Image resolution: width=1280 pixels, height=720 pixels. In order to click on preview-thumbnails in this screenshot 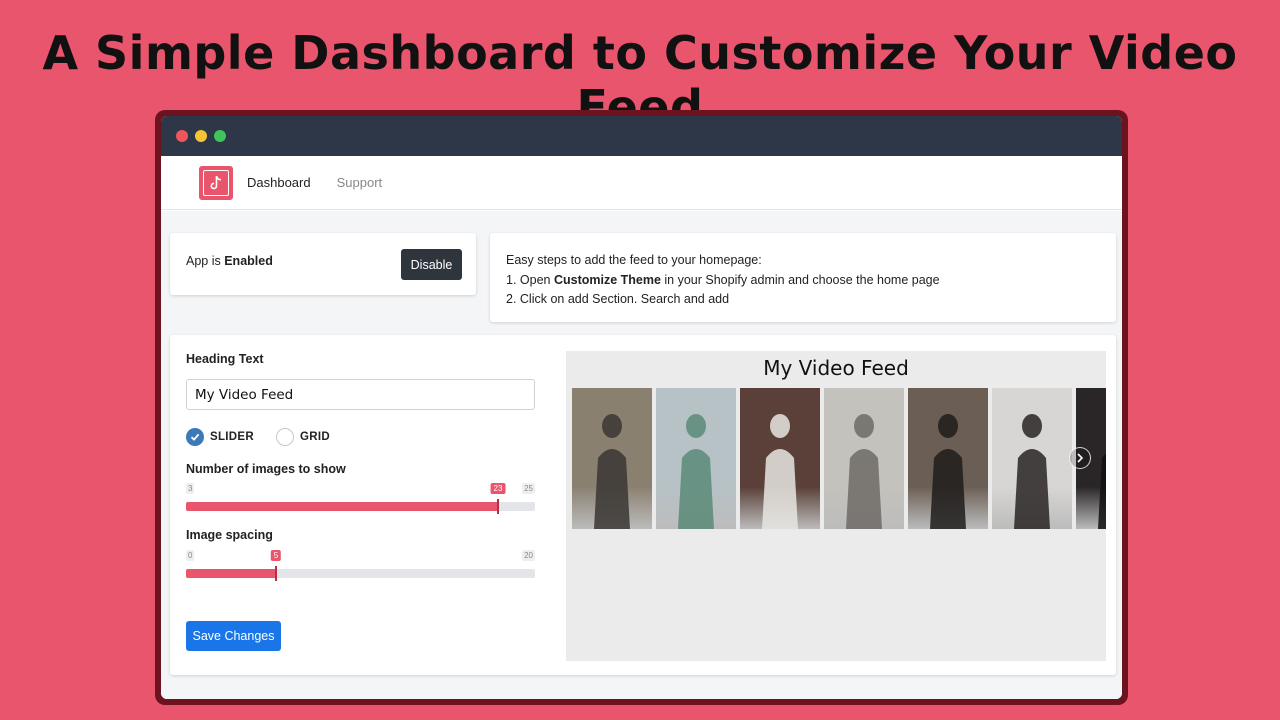, I will do `click(839, 458)`.